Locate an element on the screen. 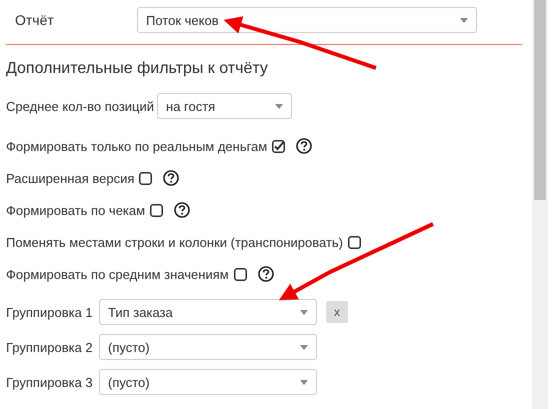 This screenshot has height=409, width=552. option-label: Расширенная версия is located at coordinates (70, 178).